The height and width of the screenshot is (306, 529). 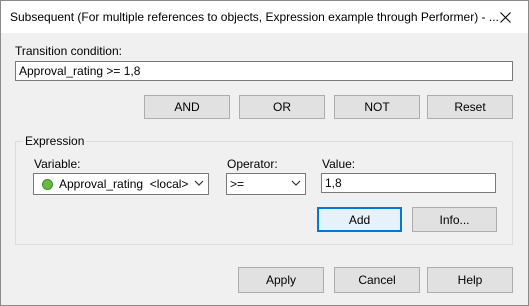 I want to click on help-button: Help, so click(x=470, y=280).